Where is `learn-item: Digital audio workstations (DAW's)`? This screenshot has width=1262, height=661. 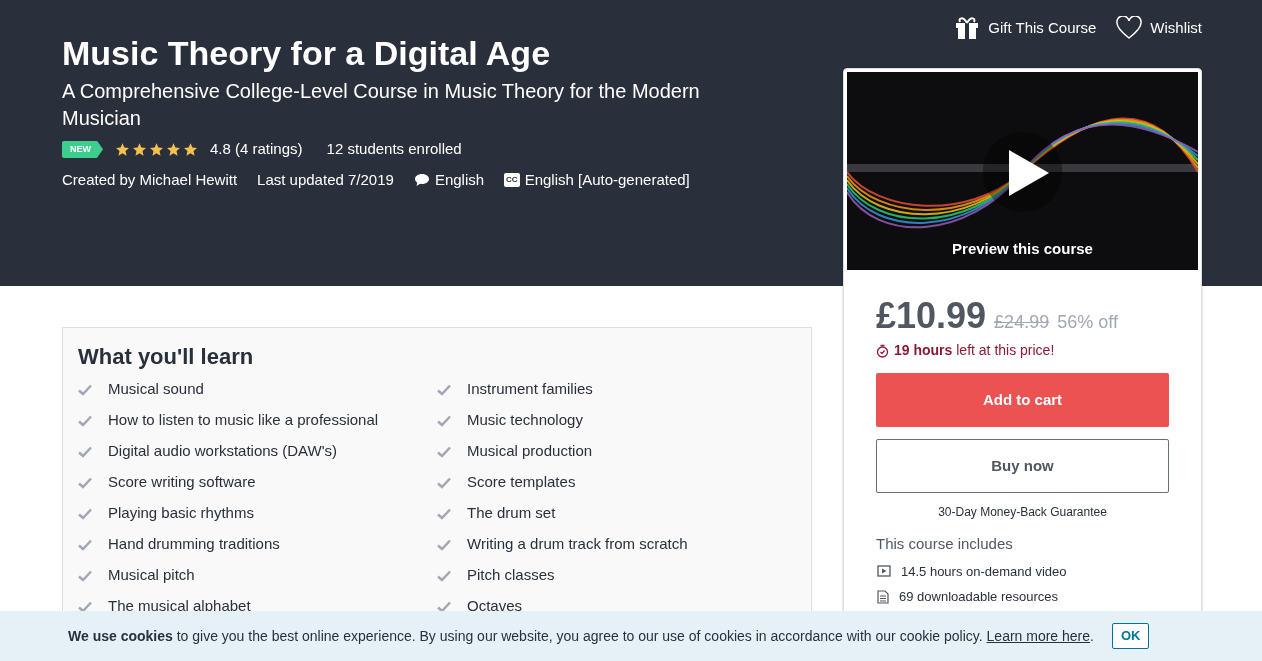
learn-item: Digital audio workstations (DAW's) is located at coordinates (223, 451).